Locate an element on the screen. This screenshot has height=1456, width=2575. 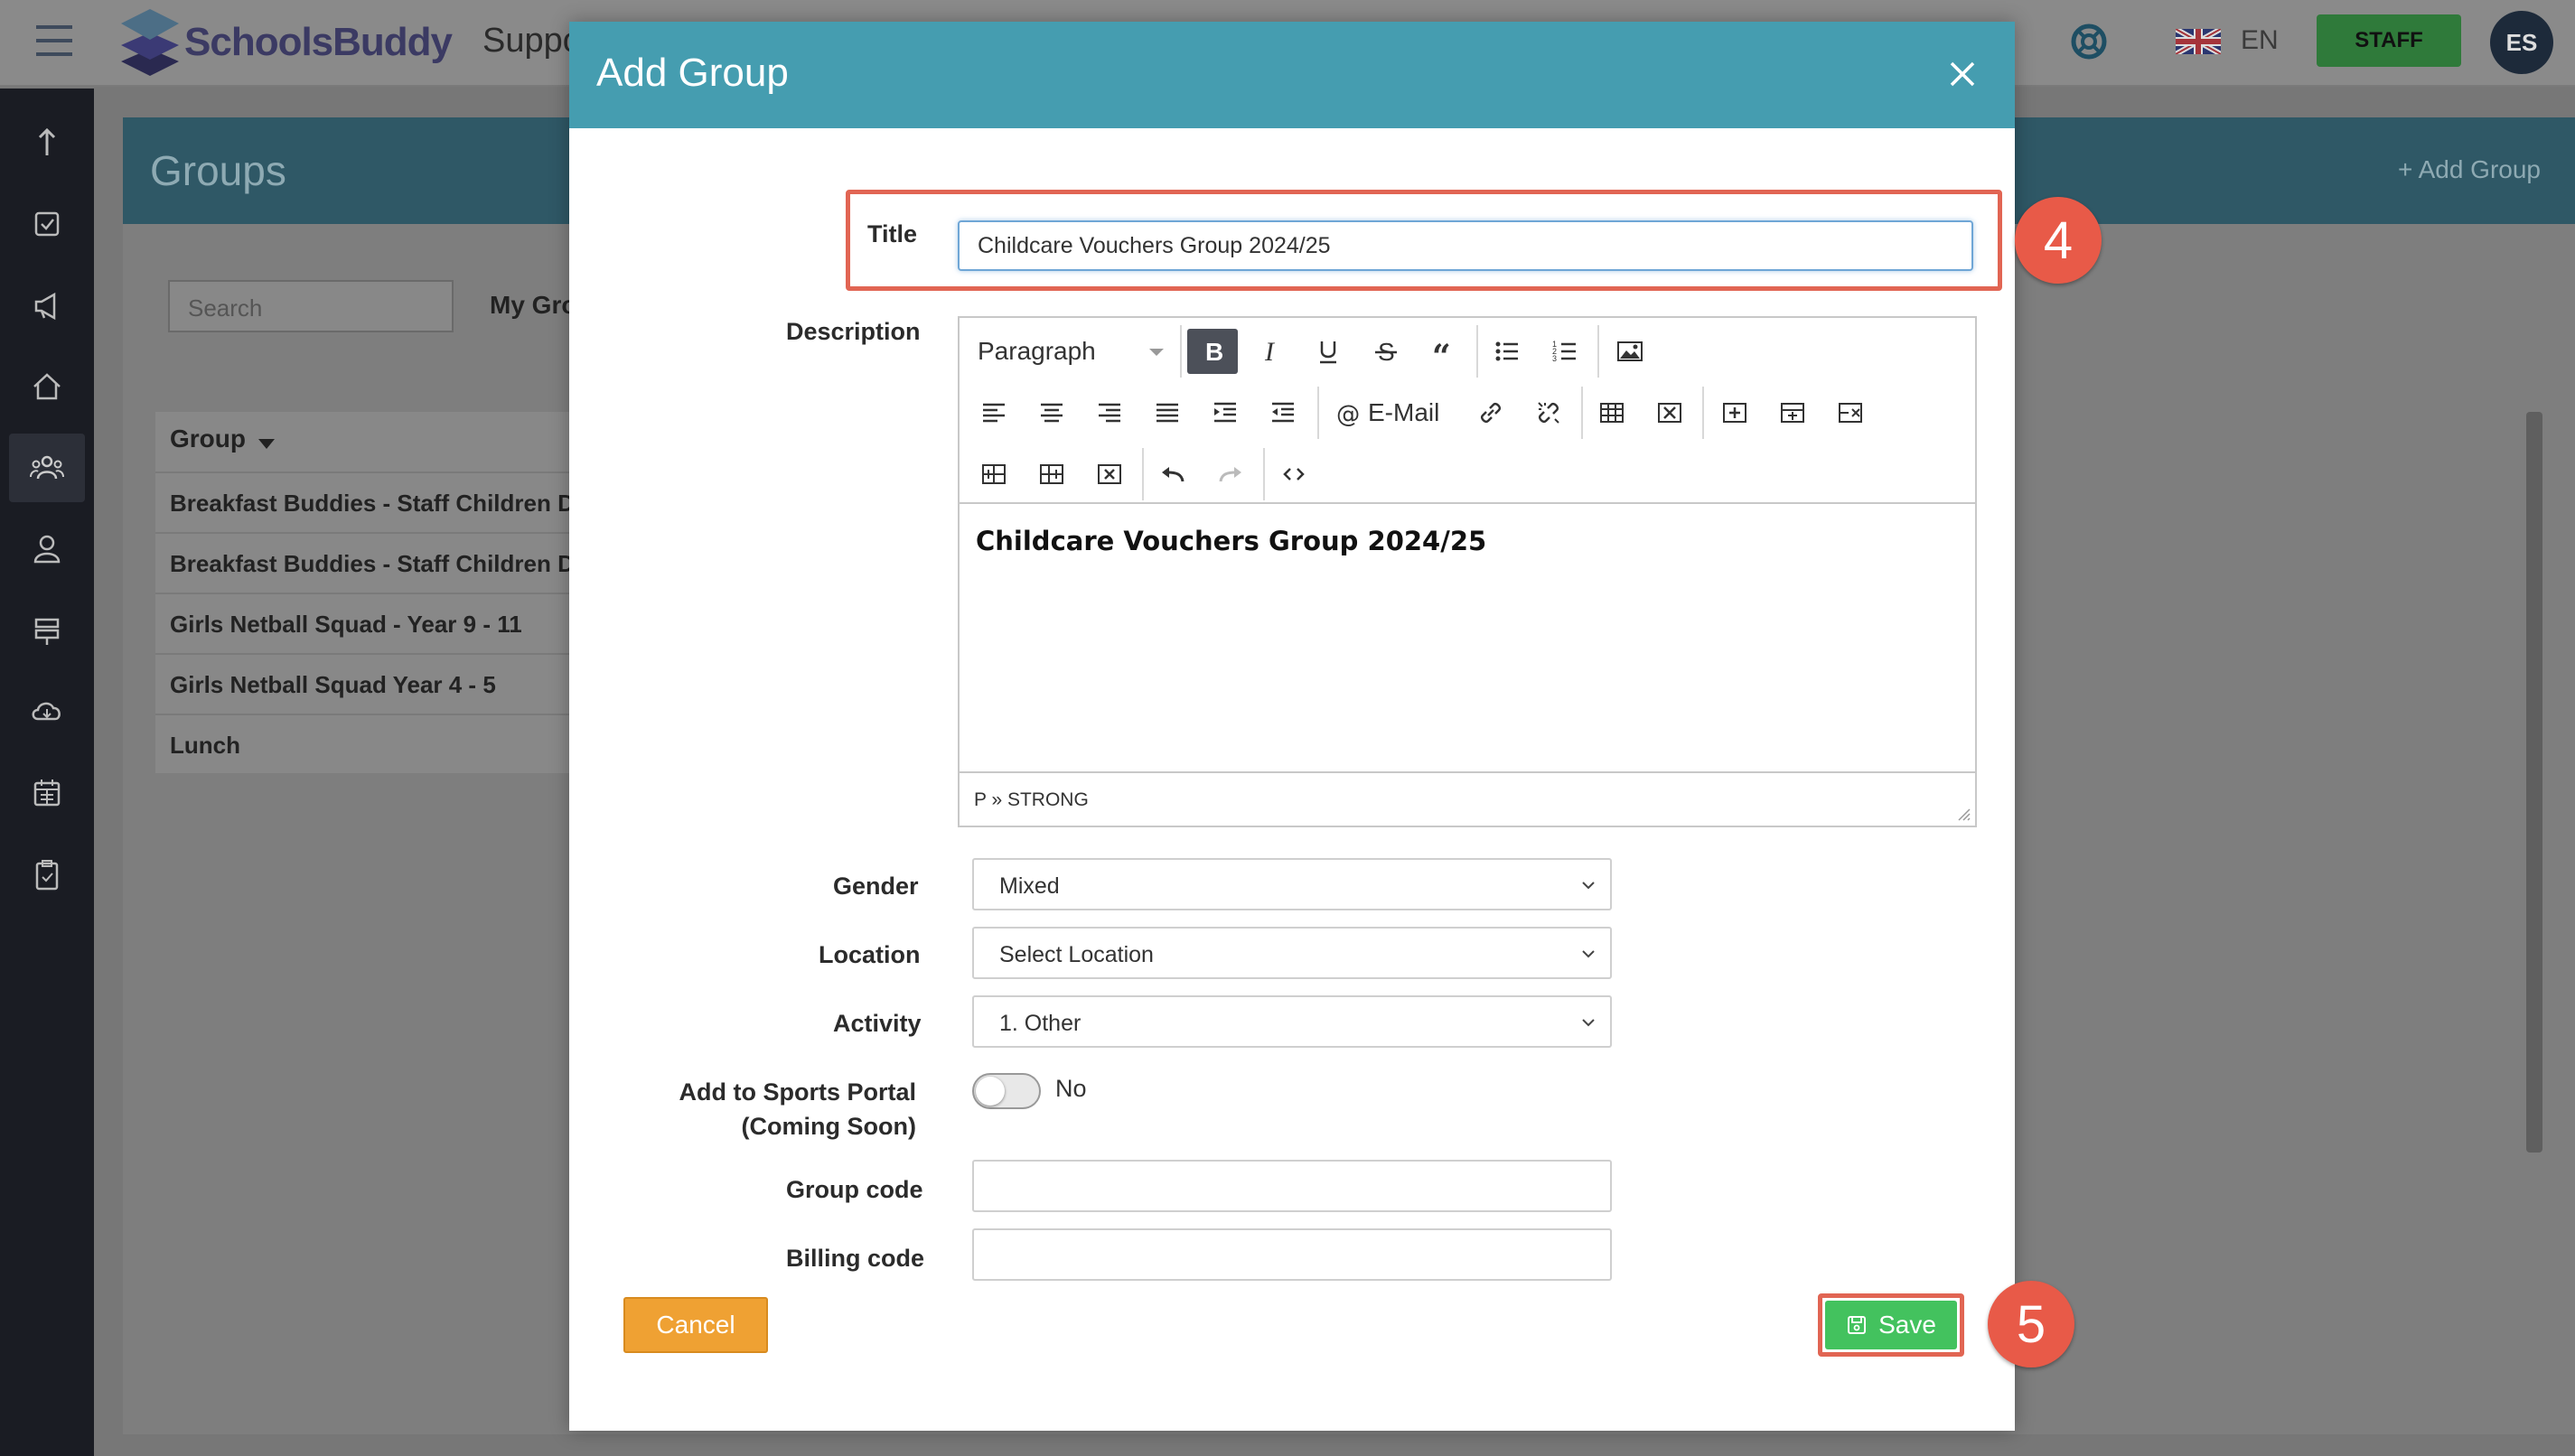
sidebar-item-downloads is located at coordinates (47, 711).